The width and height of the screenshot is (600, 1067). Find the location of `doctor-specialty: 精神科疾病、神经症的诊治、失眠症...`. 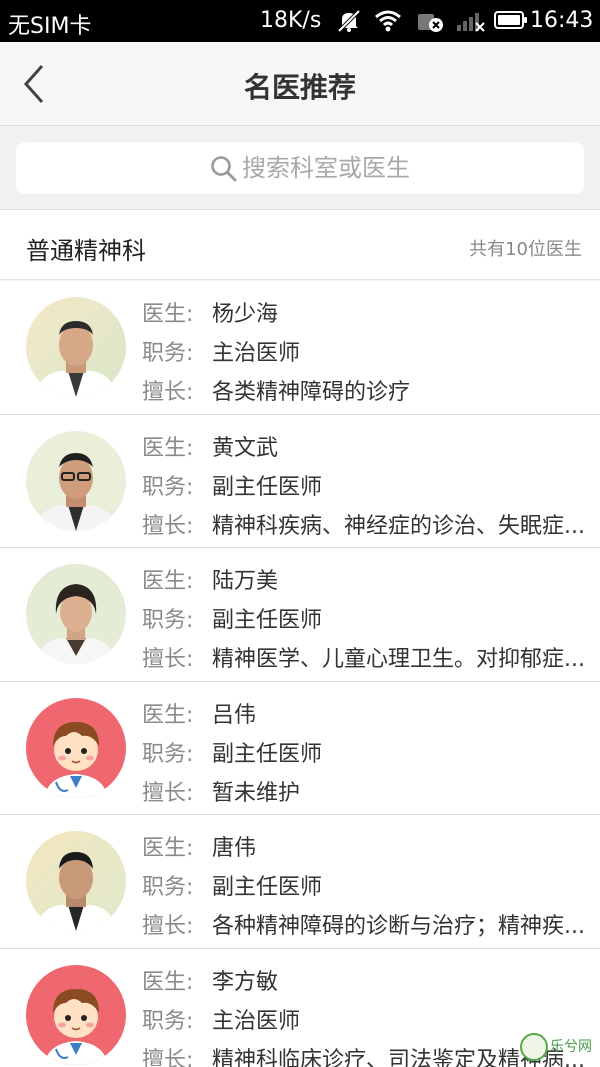

doctor-specialty: 精神科疾病、神经症的诊治、失眠症... is located at coordinates (398, 526).